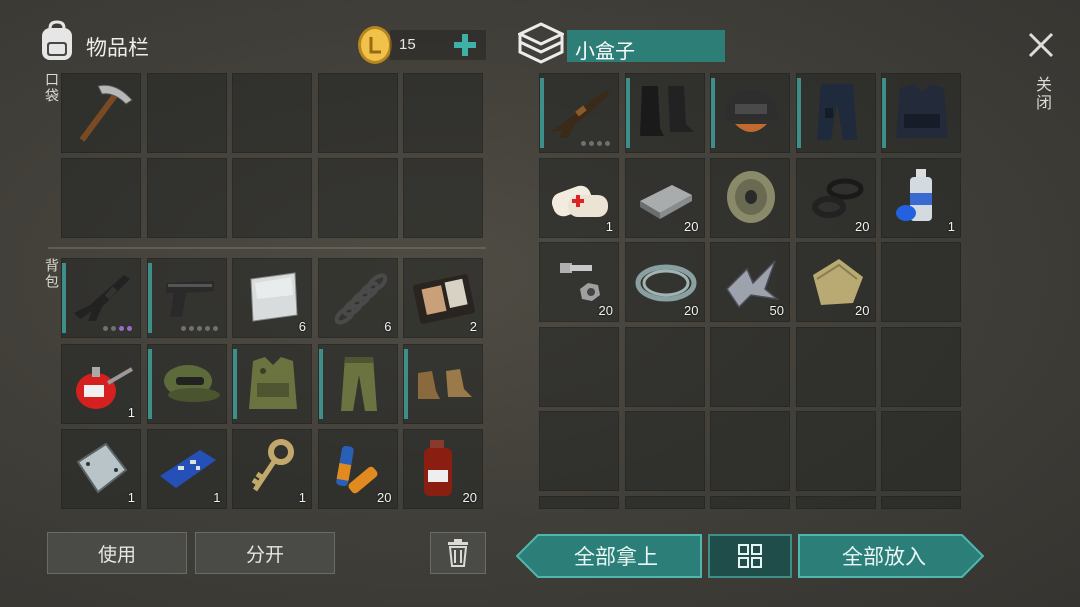 The image size is (1080, 607). I want to click on shotgun-icon, so click(580, 111).